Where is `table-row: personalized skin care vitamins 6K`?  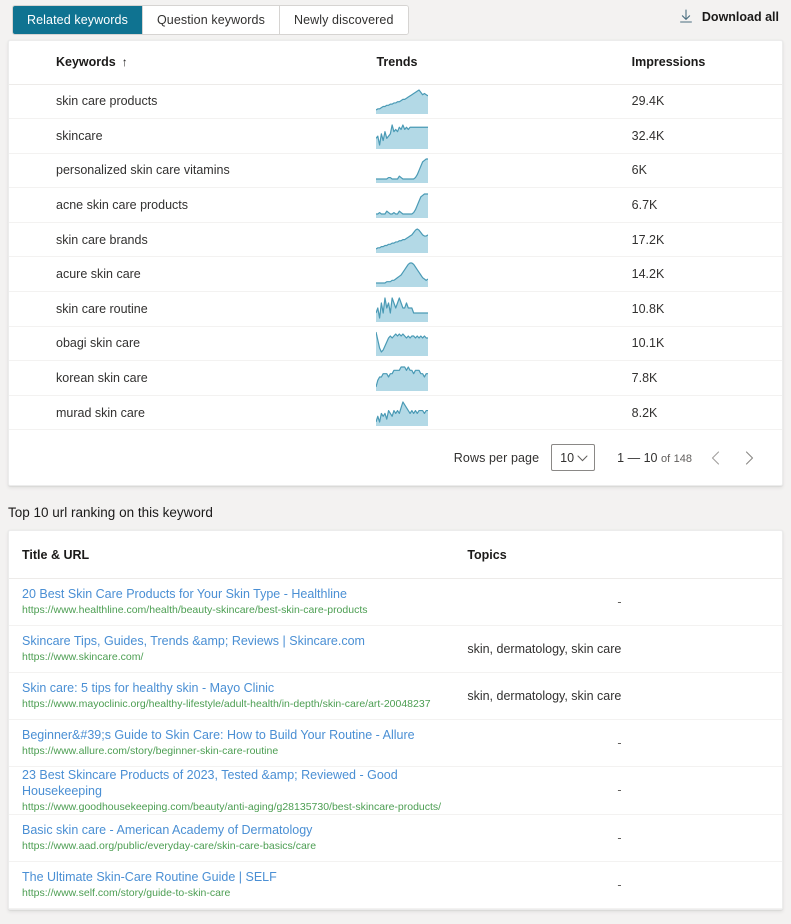 table-row: personalized skin care vitamins 6K is located at coordinates (395, 171).